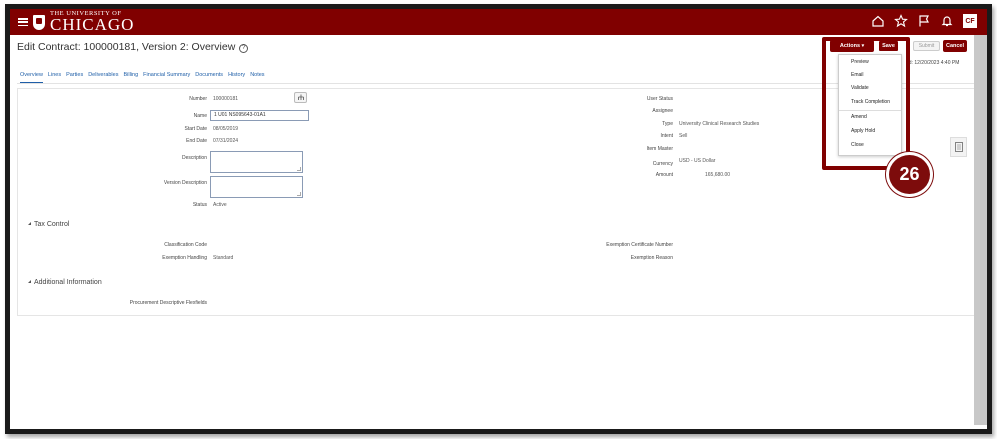  Describe the element at coordinates (52, 224) in the screenshot. I see `tax-control-title: Tax Control` at that location.